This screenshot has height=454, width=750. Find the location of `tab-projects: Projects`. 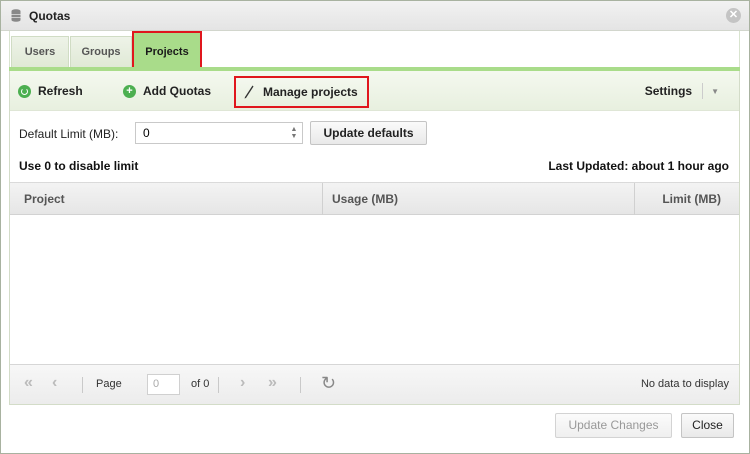

tab-projects: Projects is located at coordinates (167, 51).